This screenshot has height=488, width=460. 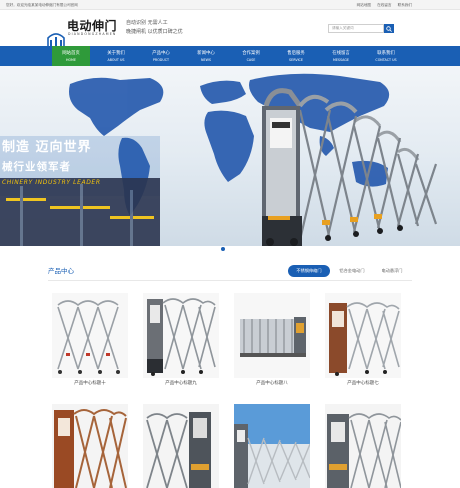 I want to click on banner-headline: 制造 迈向世界, so click(x=47, y=147).